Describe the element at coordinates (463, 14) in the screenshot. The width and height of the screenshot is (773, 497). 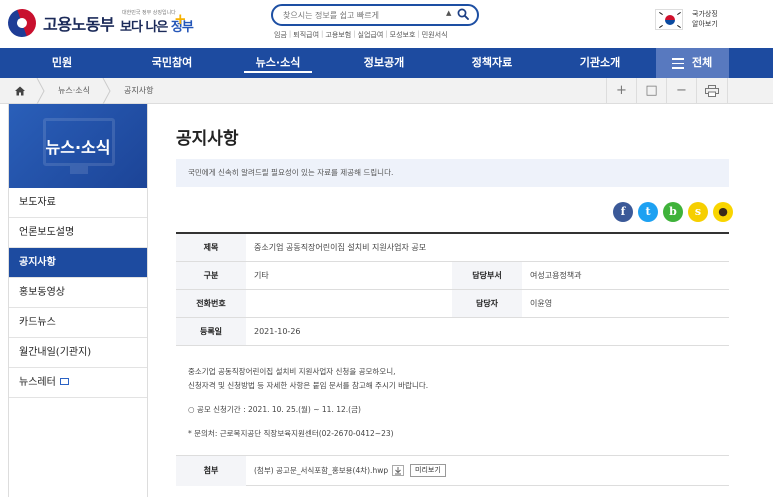
I see `search-icon` at that location.